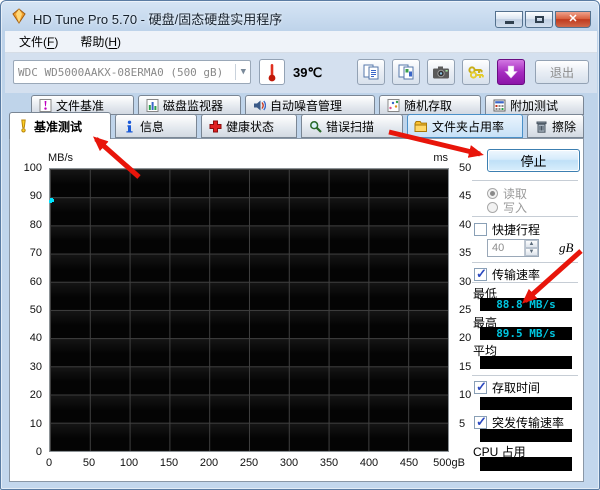  I want to click on keys-icon, so click(476, 72).